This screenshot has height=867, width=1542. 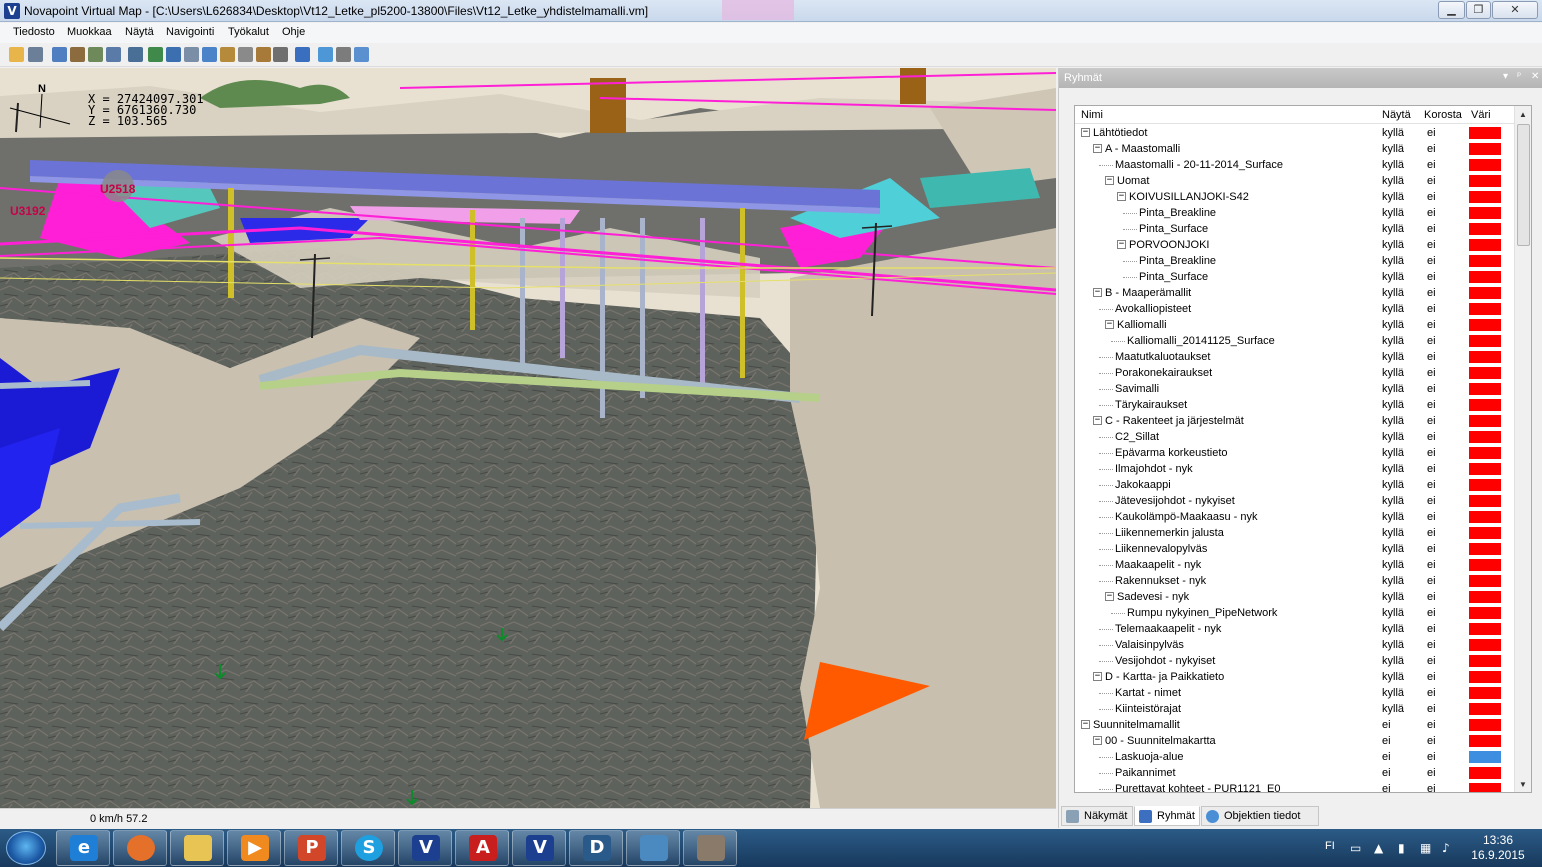 What do you see at coordinates (1295, 517) in the screenshot?
I see `tree-row: Kaukolämpö-Maakaasu - nyk kyllä ei` at bounding box center [1295, 517].